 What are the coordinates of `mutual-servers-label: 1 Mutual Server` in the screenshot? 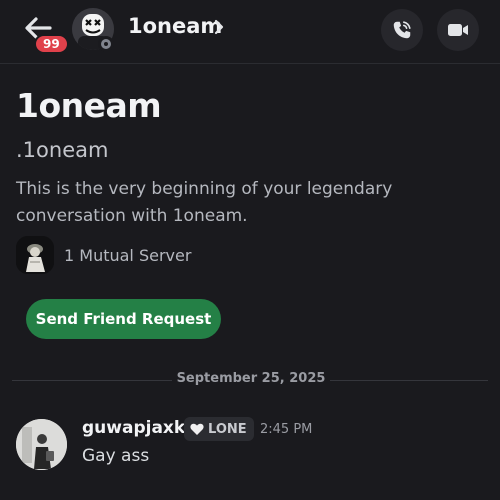 It's located at (128, 255).